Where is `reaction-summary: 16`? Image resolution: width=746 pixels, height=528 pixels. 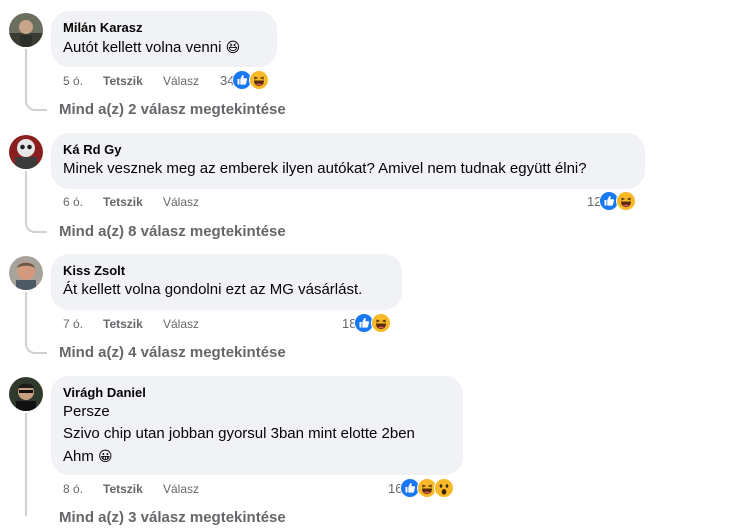
reaction-summary: 16 is located at coordinates (421, 488).